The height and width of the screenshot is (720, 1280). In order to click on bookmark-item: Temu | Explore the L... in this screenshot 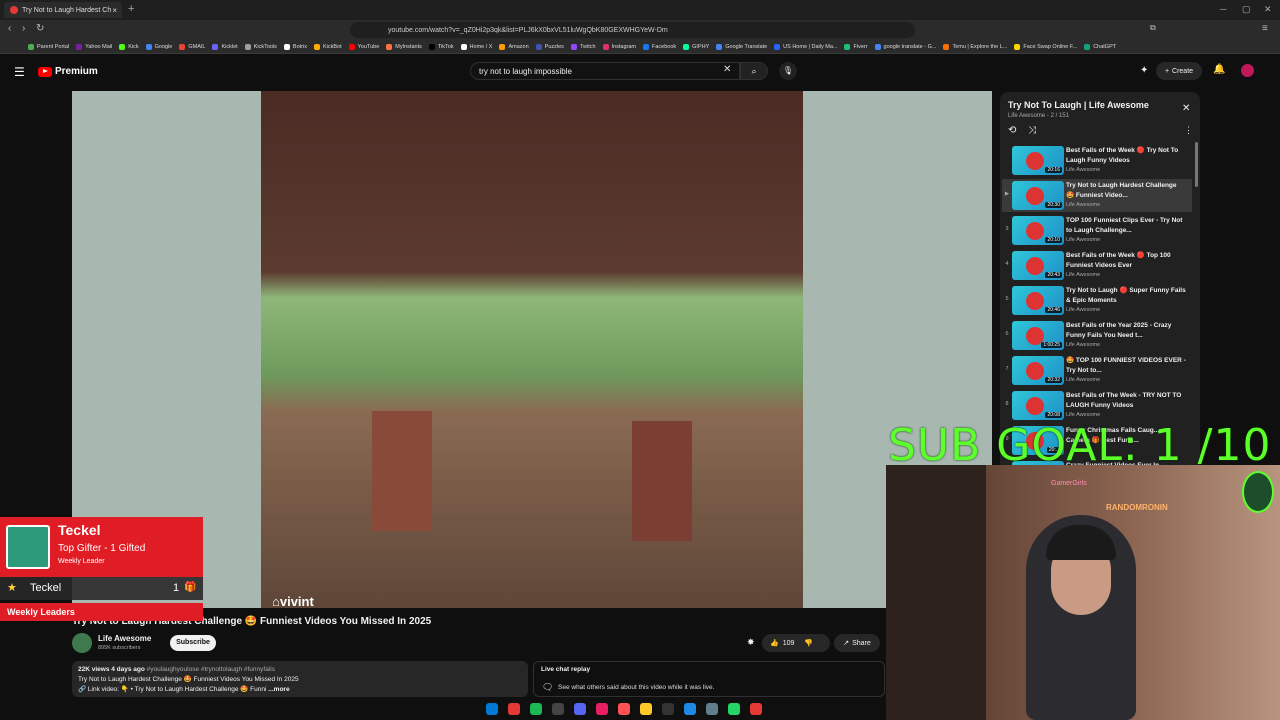, I will do `click(975, 46)`.